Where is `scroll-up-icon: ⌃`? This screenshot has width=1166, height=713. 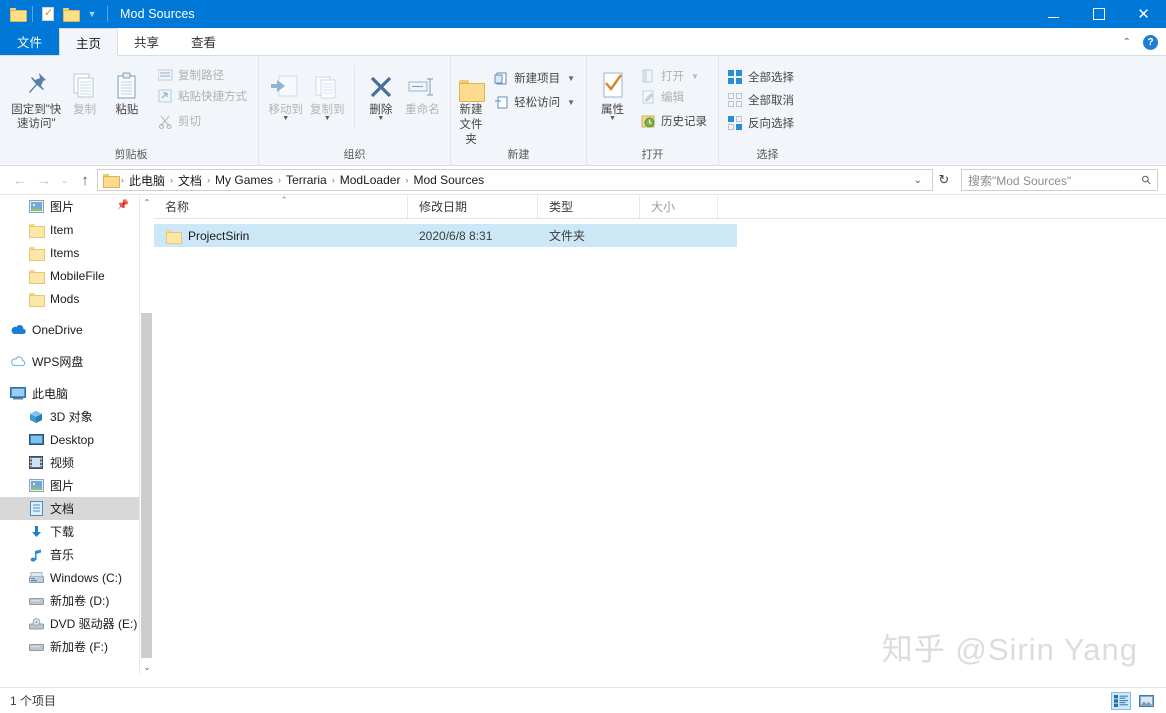 scroll-up-icon: ⌃ is located at coordinates (147, 202).